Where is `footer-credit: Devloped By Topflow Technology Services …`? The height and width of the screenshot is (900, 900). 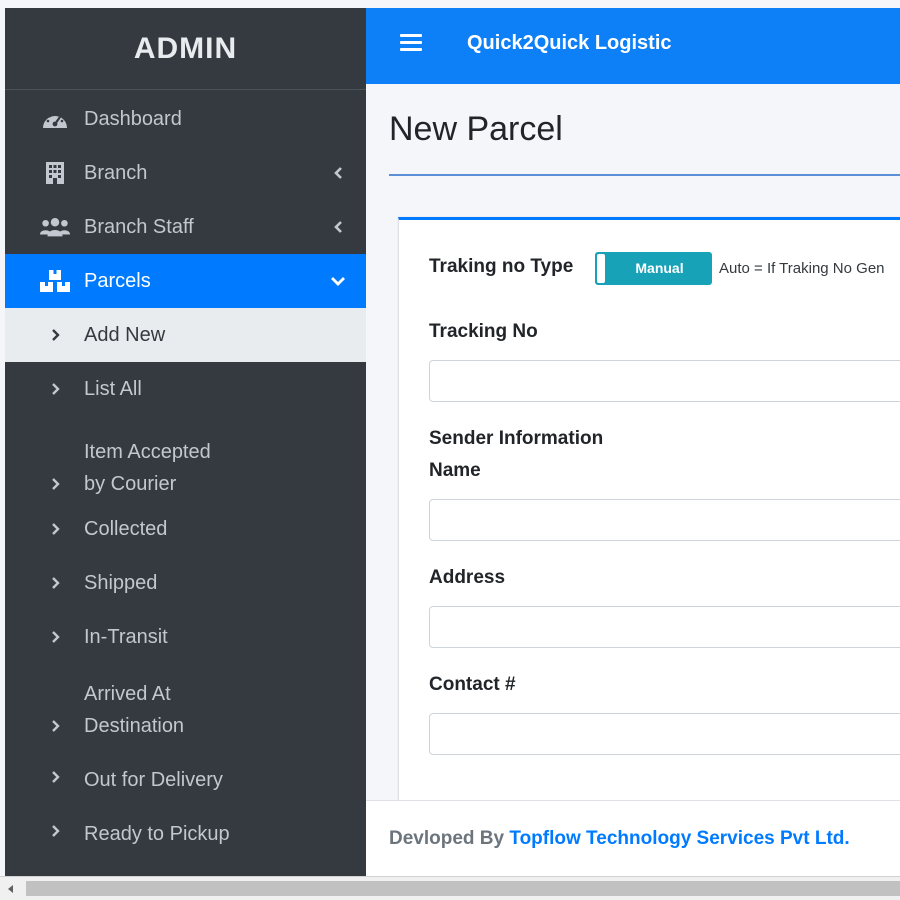
footer-credit: Devloped By Topflow Technology Services … is located at coordinates (619, 839).